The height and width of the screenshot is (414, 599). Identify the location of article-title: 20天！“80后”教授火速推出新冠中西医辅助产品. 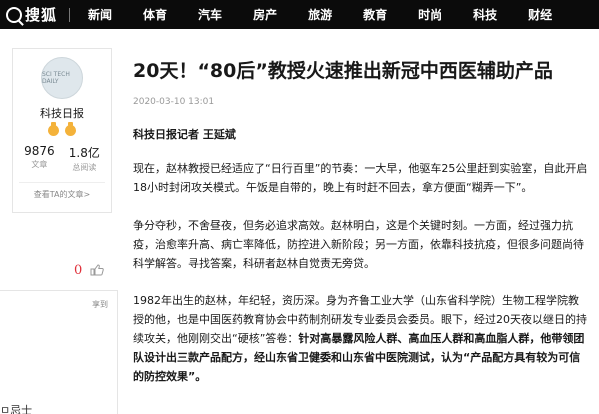
(343, 71).